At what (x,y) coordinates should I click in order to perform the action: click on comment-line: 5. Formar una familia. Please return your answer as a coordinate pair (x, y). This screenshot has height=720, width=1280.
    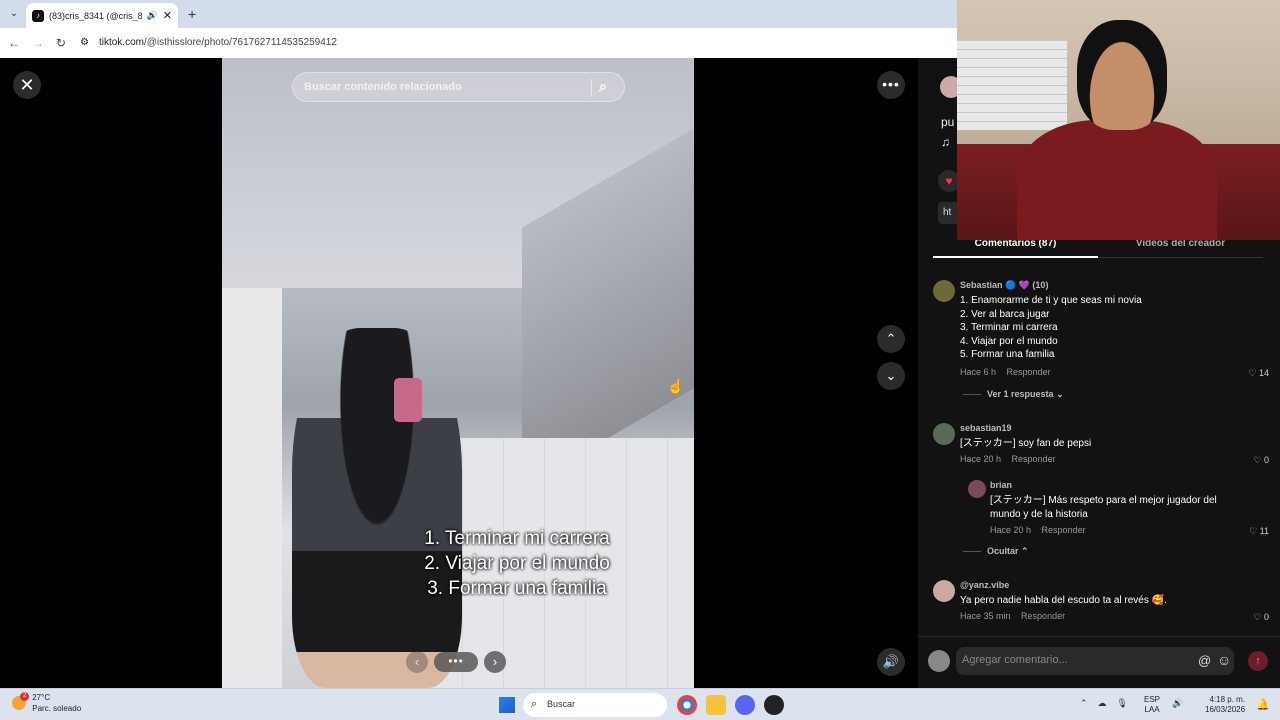
    Looking at the image, I should click on (1007, 354).